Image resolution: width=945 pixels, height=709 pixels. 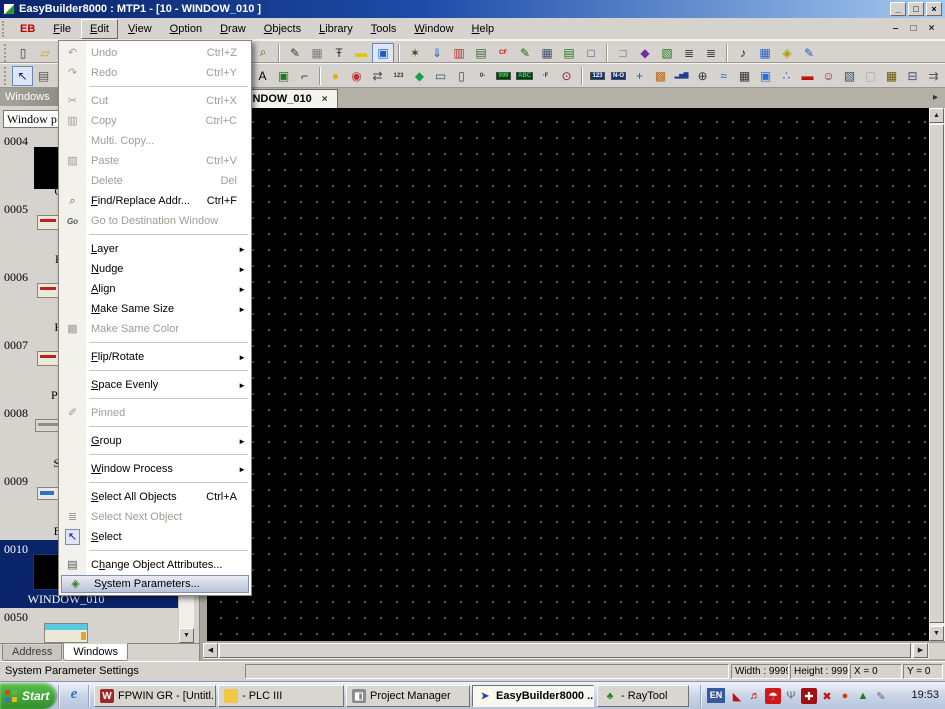 What do you see at coordinates (62, 29) in the screenshot?
I see `menu-file: File` at bounding box center [62, 29].